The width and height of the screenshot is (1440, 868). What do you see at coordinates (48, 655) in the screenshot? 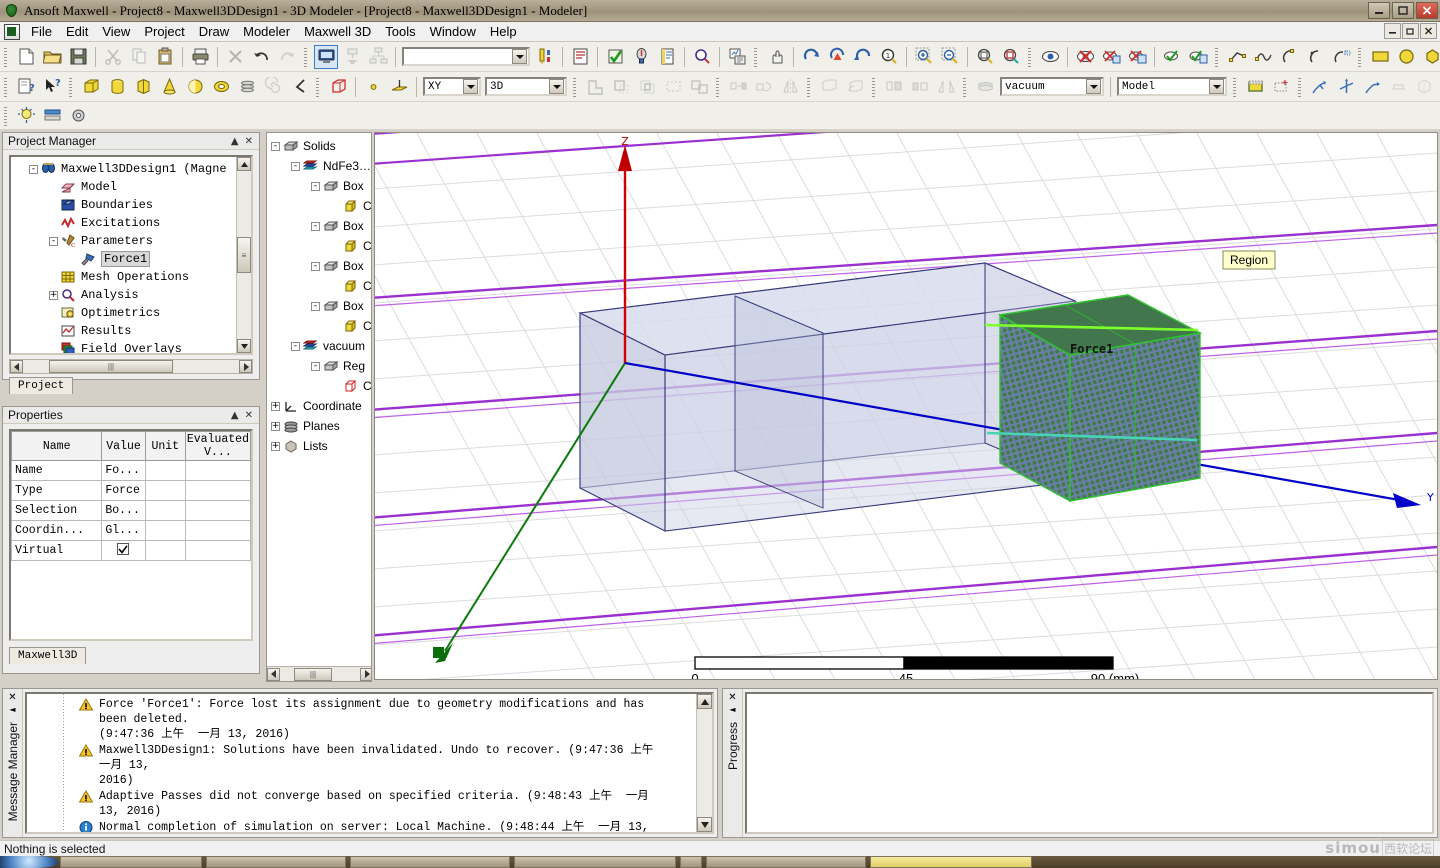
I see `tab-maxwell3d: Maxwell3D` at bounding box center [48, 655].